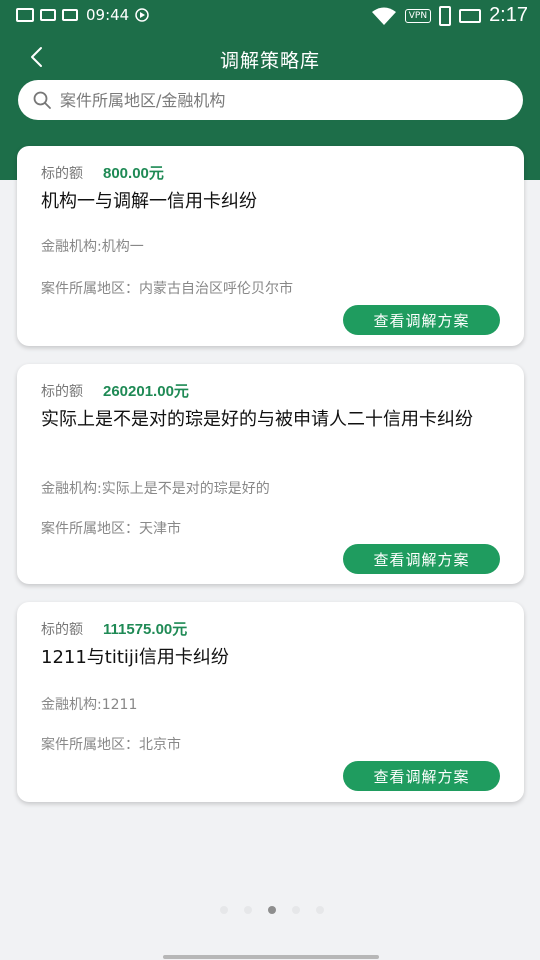 The height and width of the screenshot is (960, 540). I want to click on amount-value: 800.00元, so click(133, 173).